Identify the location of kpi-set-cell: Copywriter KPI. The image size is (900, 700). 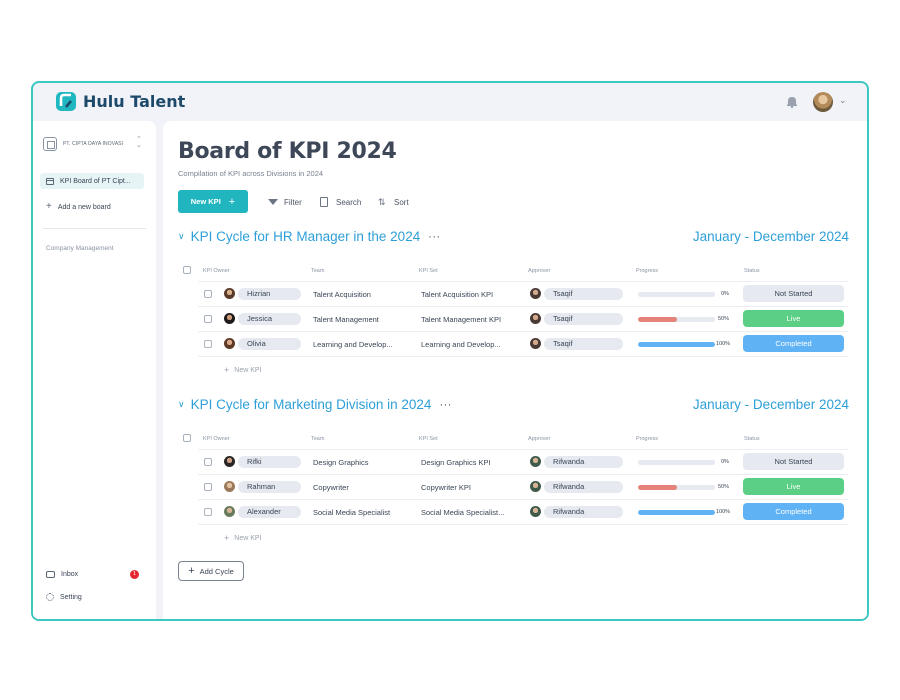
(446, 487).